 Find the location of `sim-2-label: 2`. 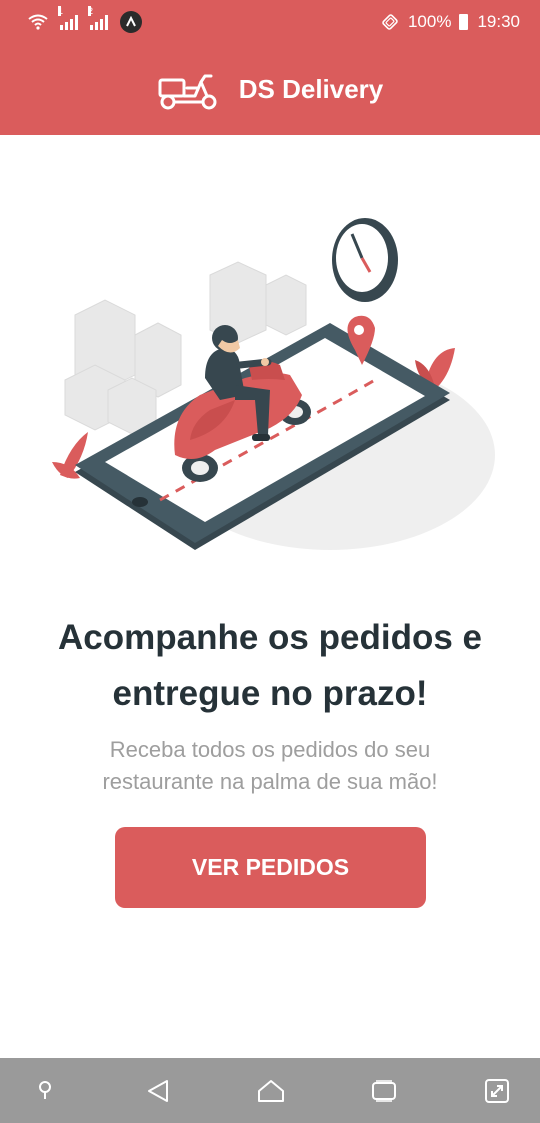

sim-2-label: 2 is located at coordinates (91, 11).